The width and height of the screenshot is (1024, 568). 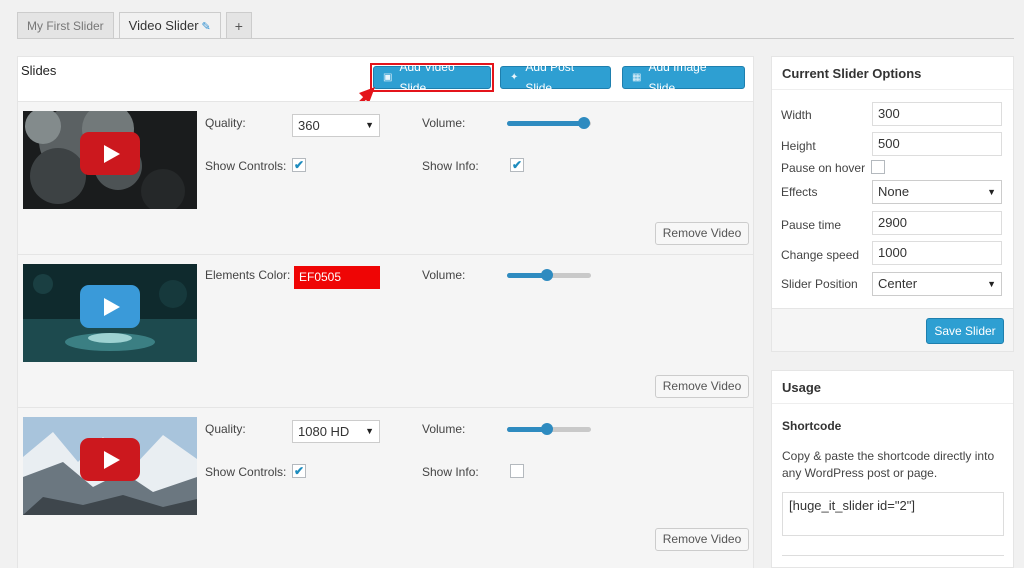 I want to click on quality-select: 360 ▼, so click(x=336, y=125).